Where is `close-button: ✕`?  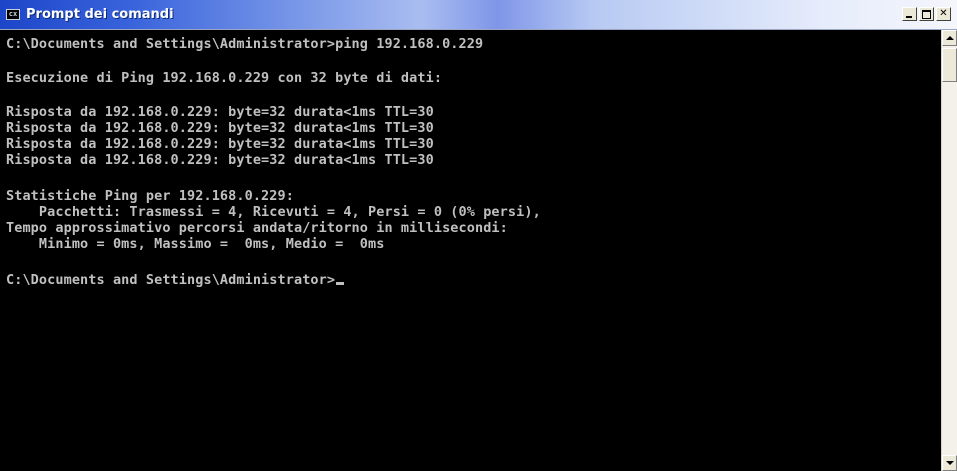 close-button: ✕ is located at coordinates (943, 14).